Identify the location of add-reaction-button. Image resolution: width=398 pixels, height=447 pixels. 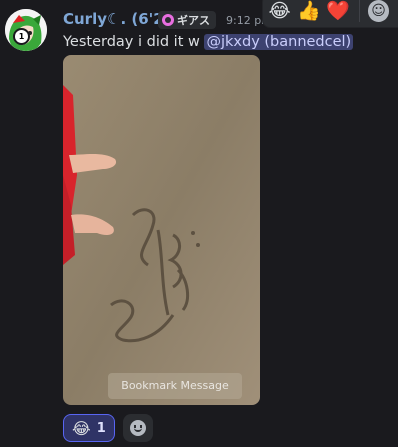
(137, 428).